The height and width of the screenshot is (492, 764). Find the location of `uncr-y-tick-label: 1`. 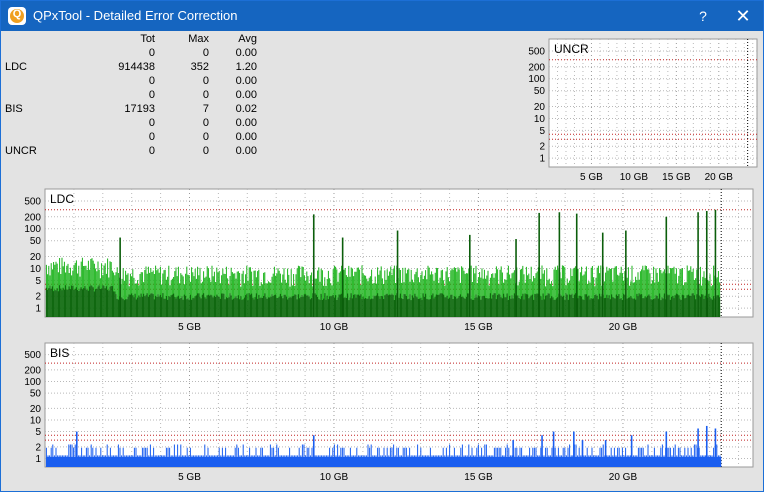

uncr-y-tick-label: 1 is located at coordinates (542, 159).